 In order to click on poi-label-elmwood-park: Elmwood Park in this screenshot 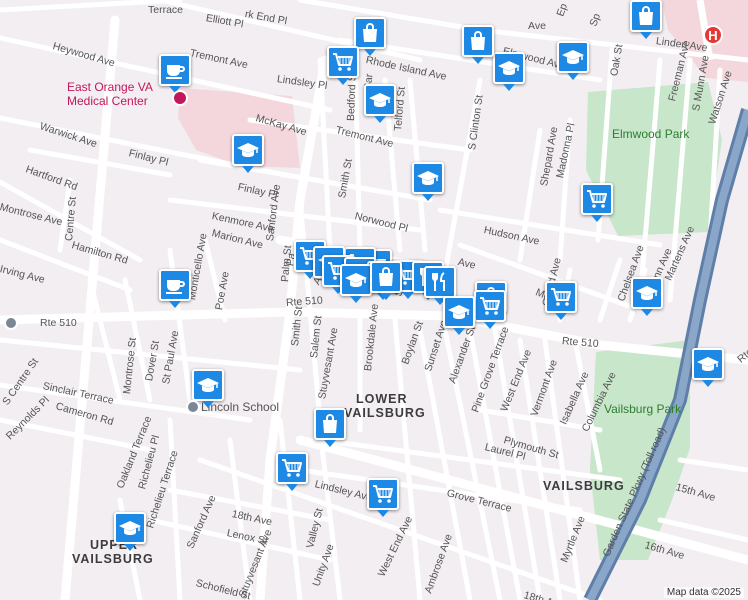, I will do `click(650, 134)`.